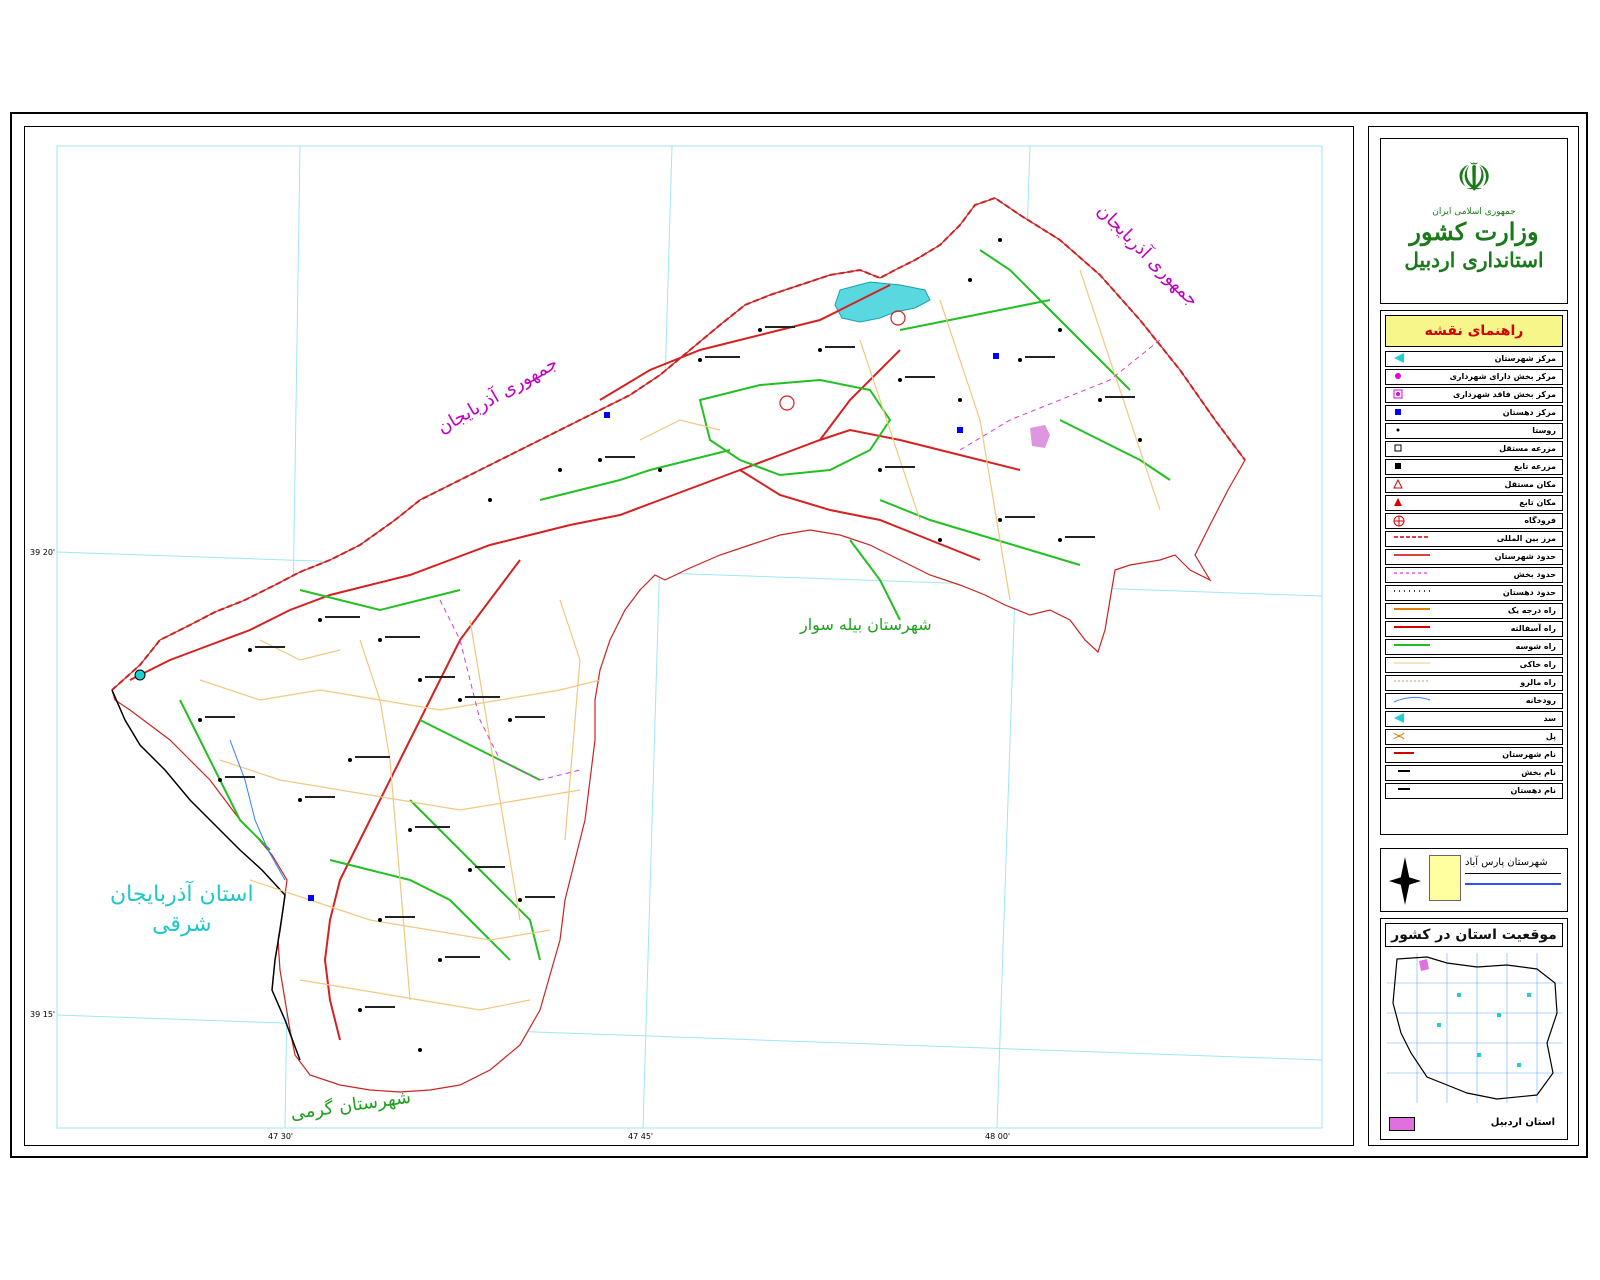 The image size is (1600, 1280). I want to click on legend-row: مکان مستقل, so click(1474, 485).